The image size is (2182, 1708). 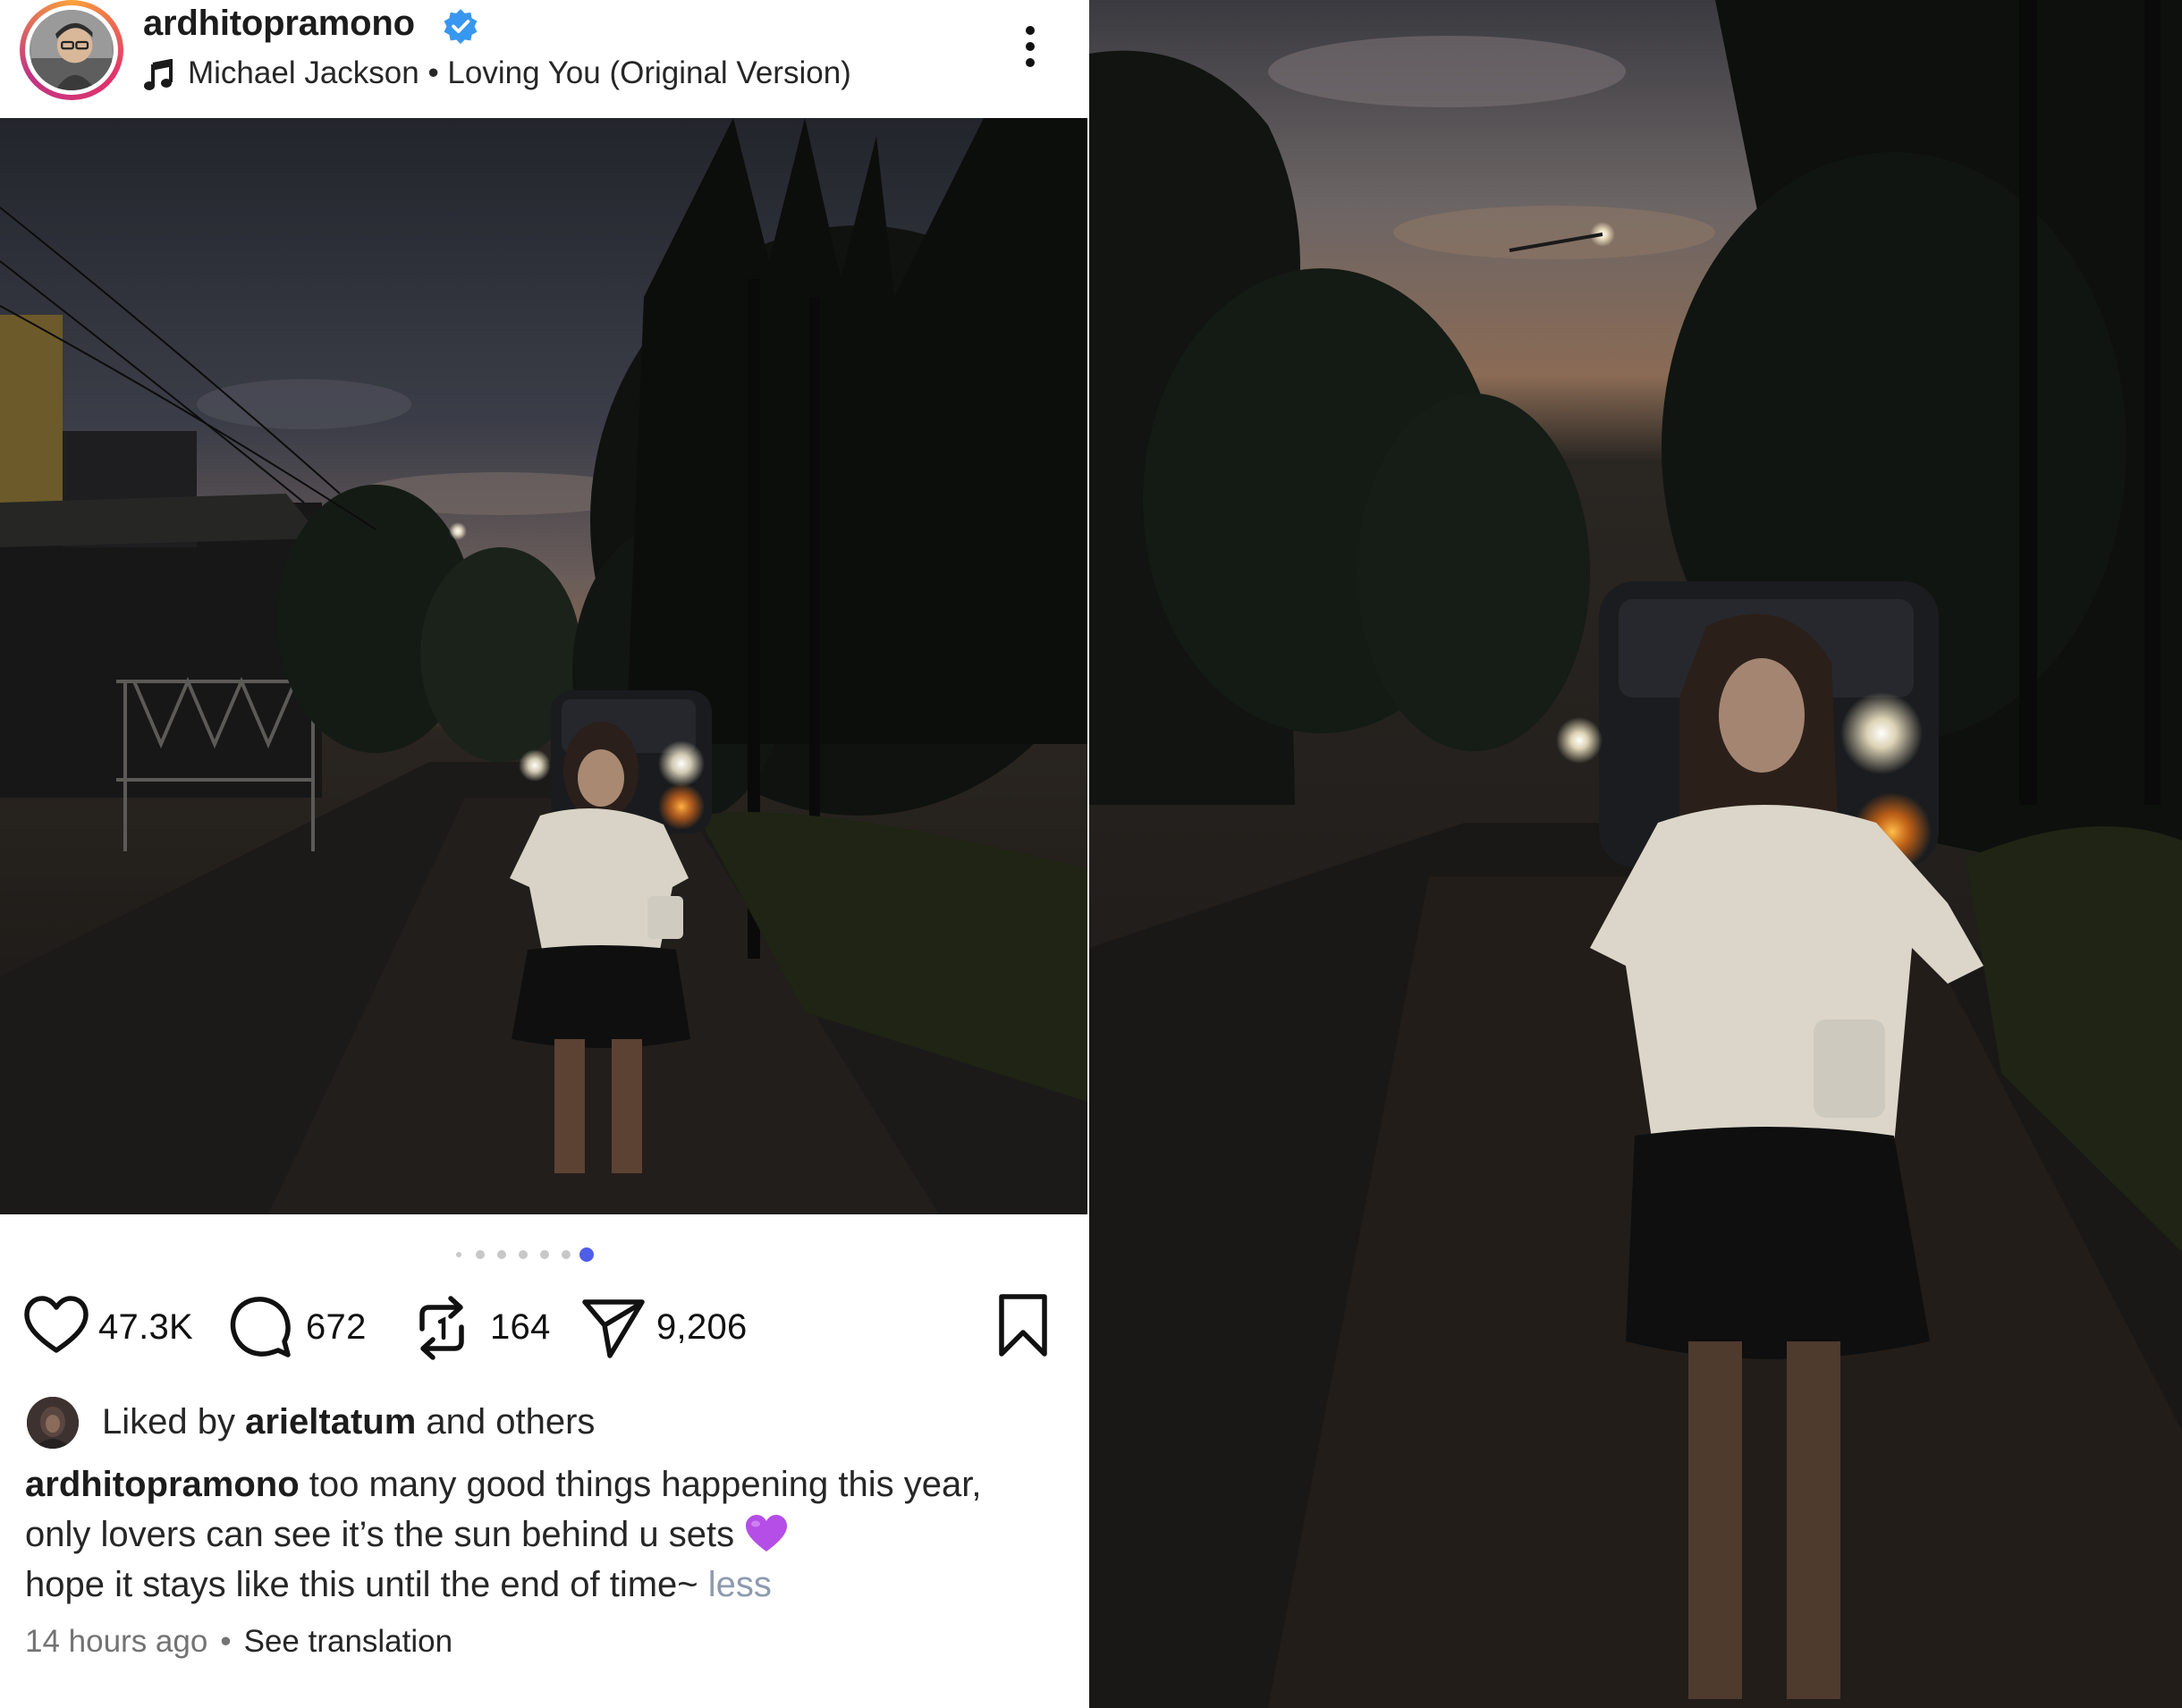 I want to click on liked-by-row: Liked by arieltatum and others, so click(x=541, y=1420).